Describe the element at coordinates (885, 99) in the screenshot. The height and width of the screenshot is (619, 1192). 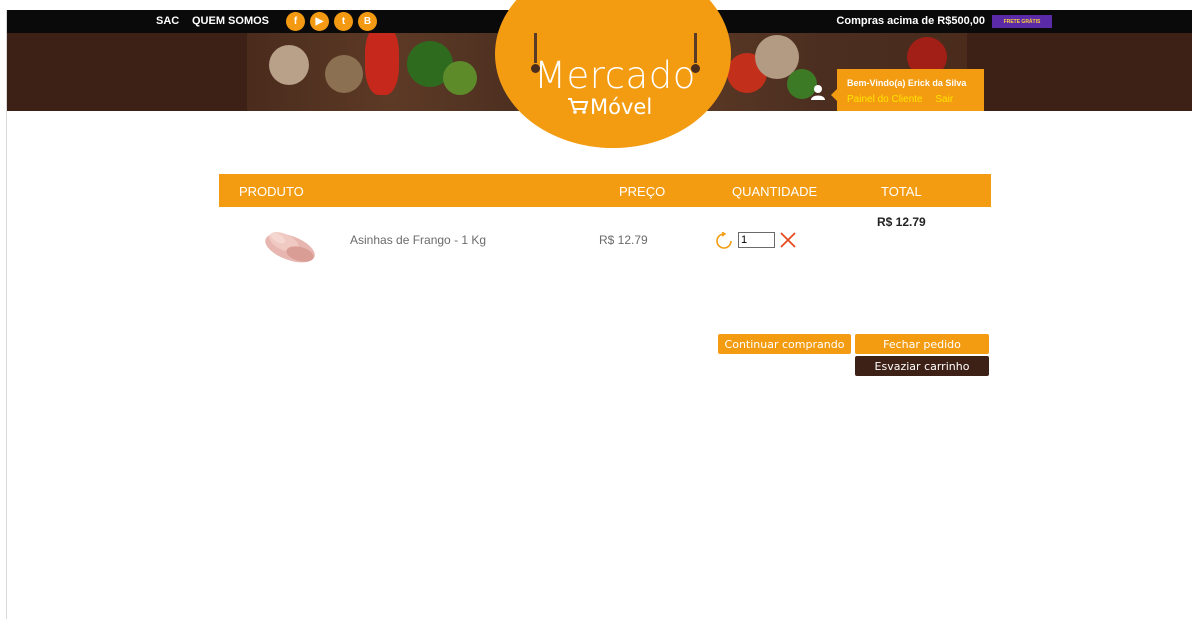
I see `client-panel-link: Painel do Cliente` at that location.